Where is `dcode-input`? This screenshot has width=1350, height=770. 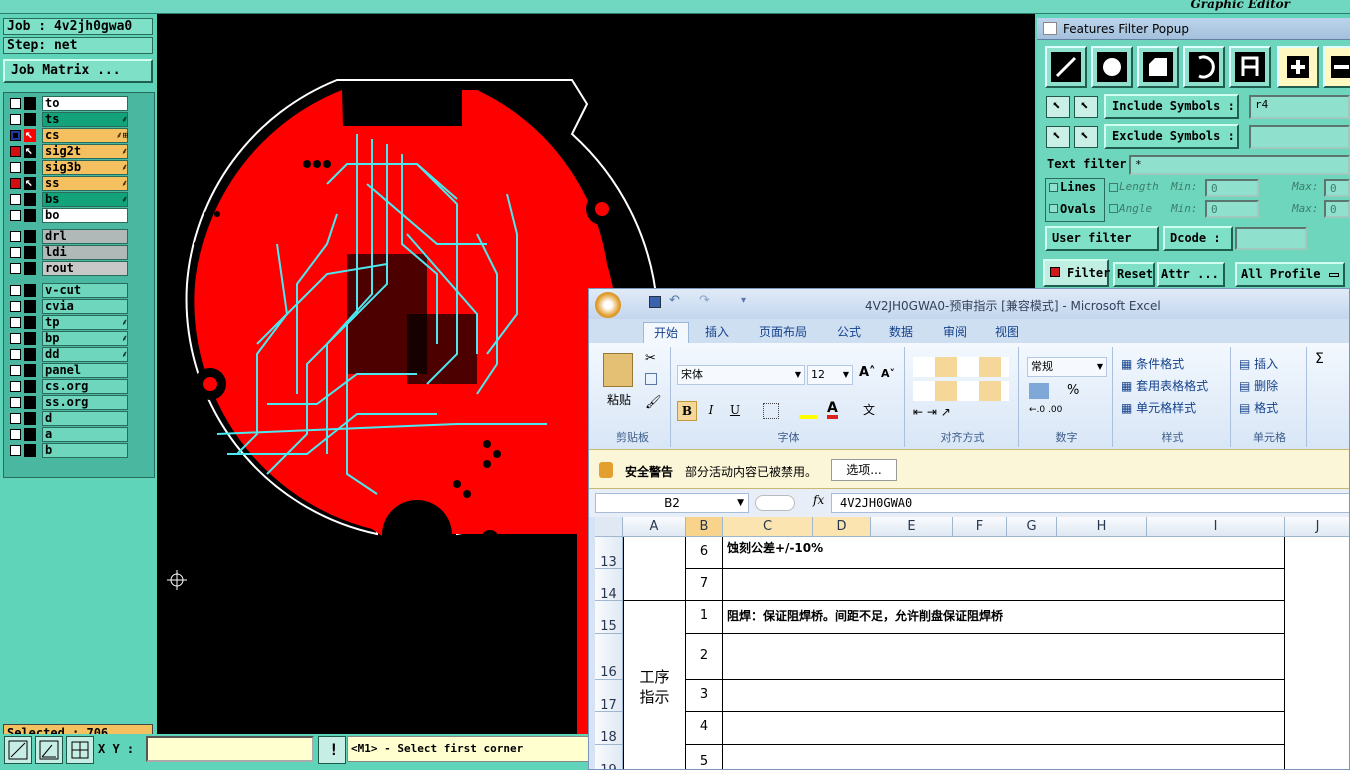 dcode-input is located at coordinates (1271, 238).